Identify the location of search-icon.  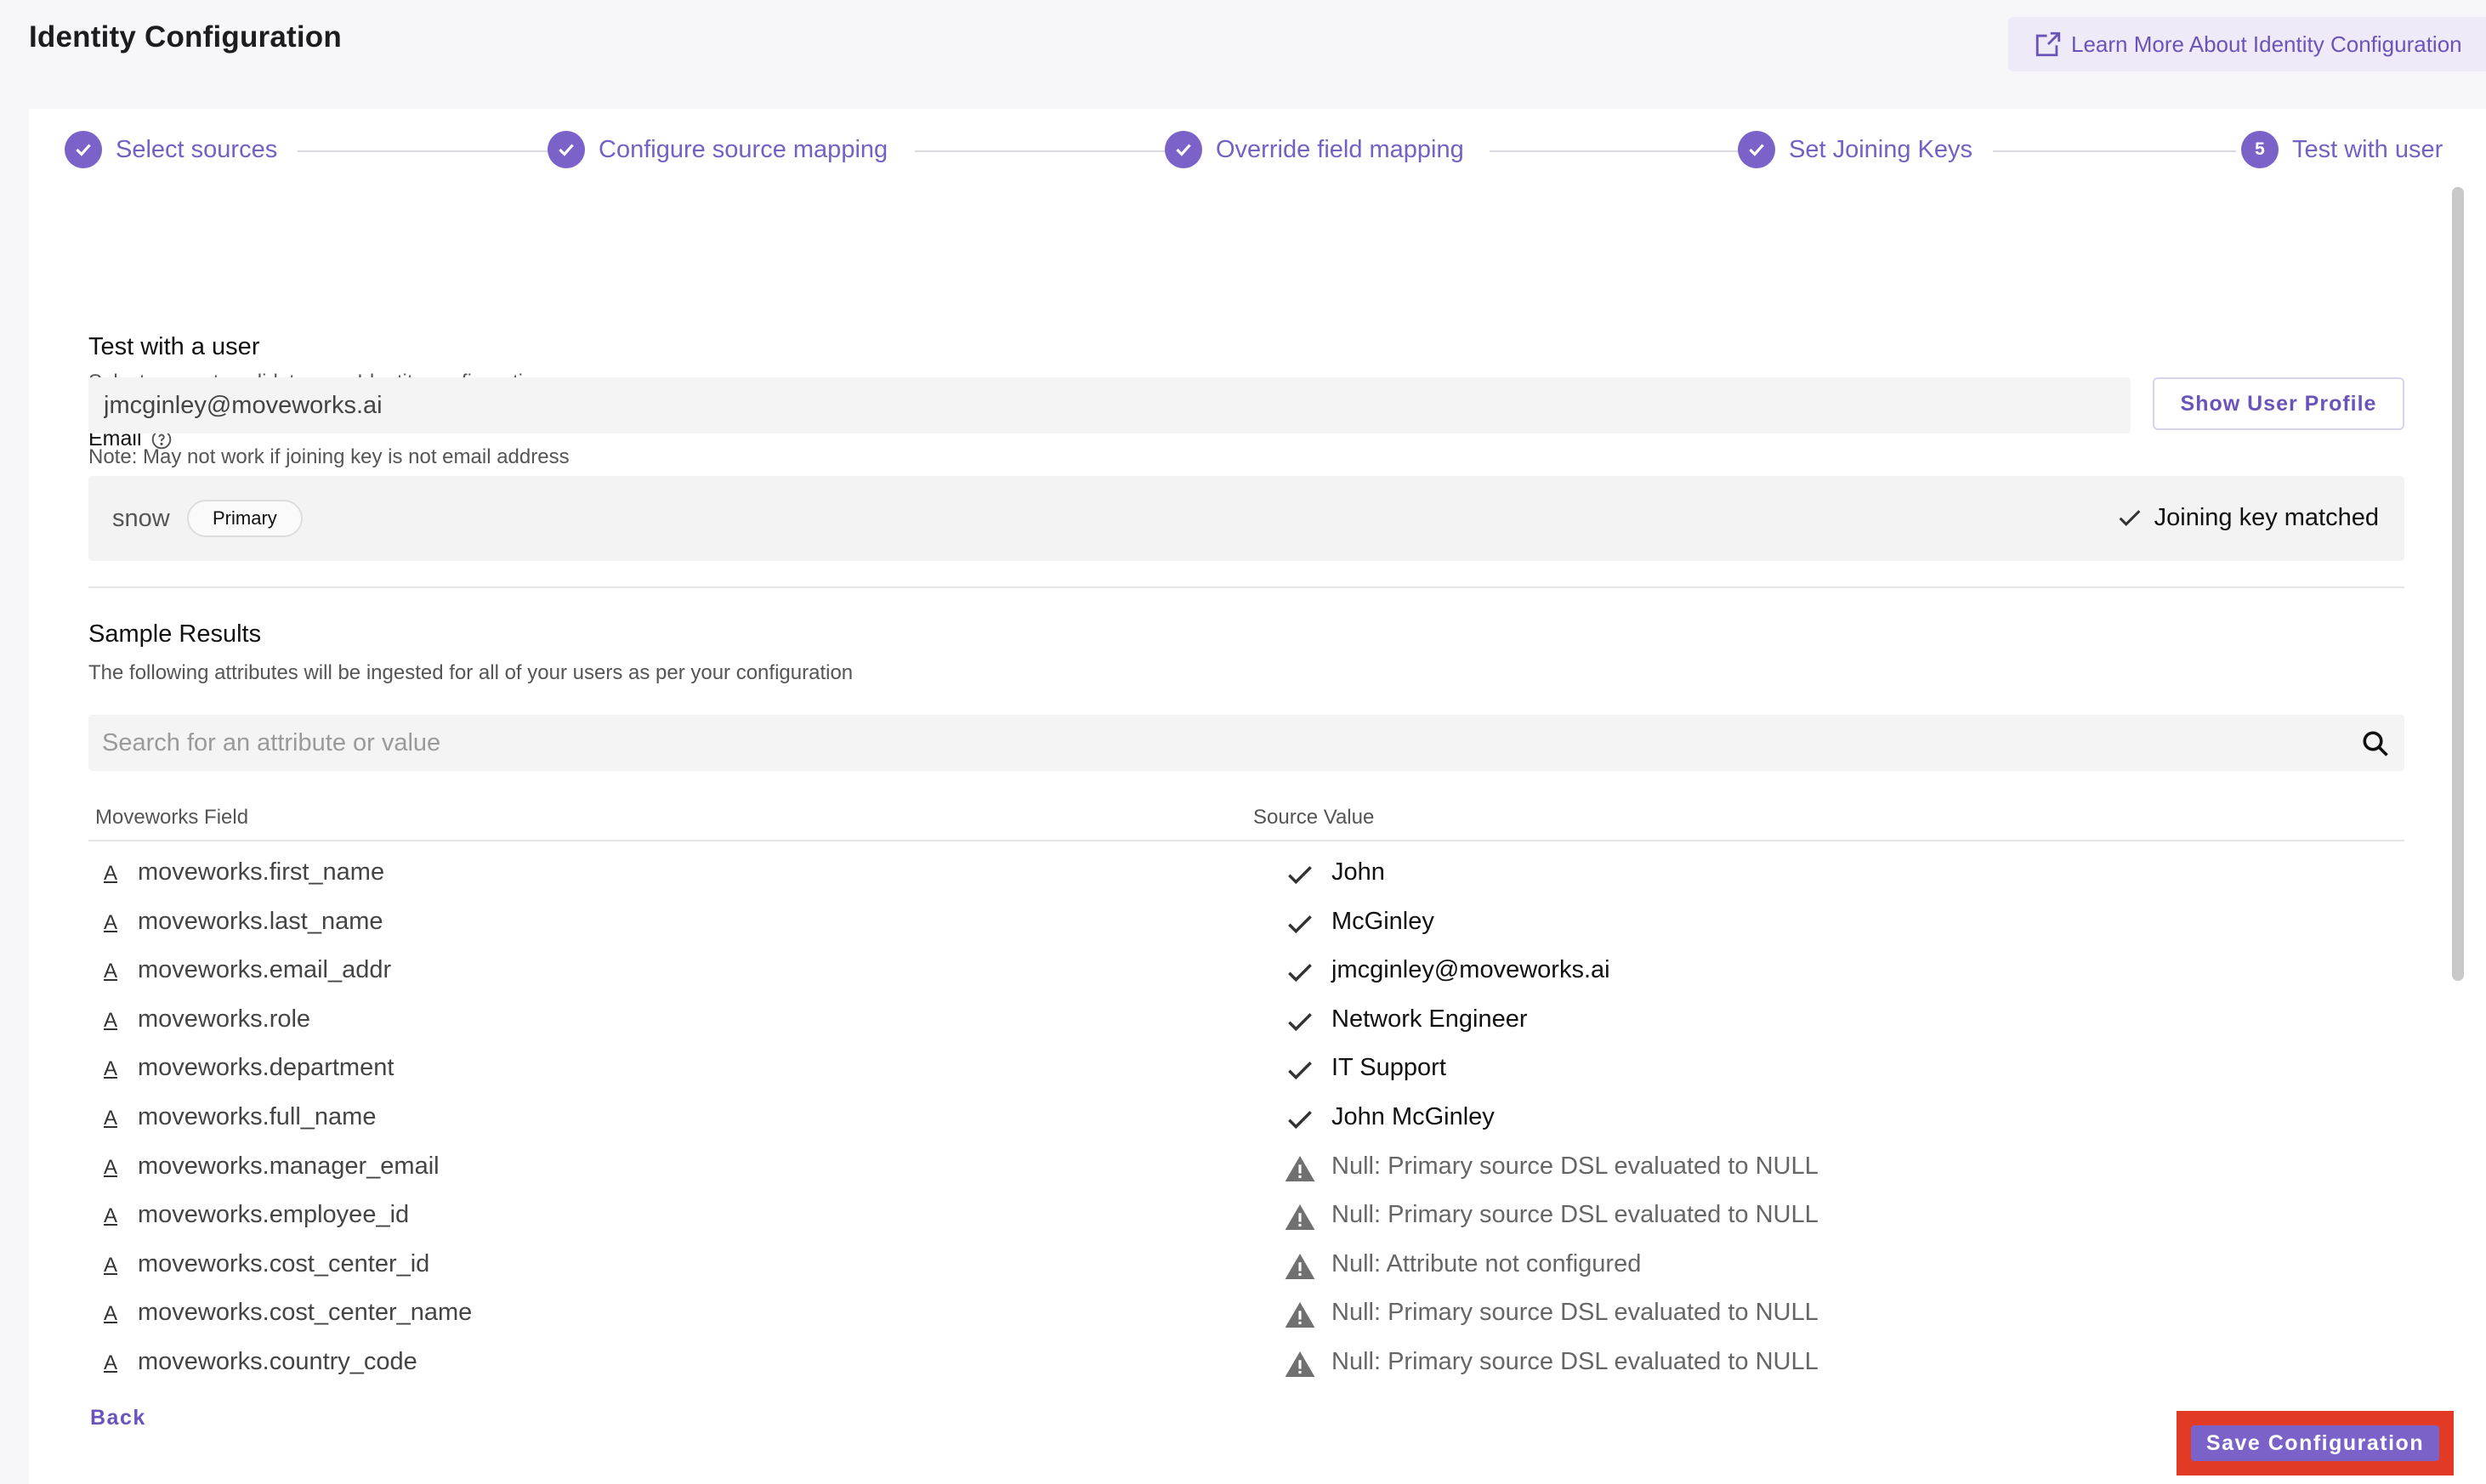
(2375, 743).